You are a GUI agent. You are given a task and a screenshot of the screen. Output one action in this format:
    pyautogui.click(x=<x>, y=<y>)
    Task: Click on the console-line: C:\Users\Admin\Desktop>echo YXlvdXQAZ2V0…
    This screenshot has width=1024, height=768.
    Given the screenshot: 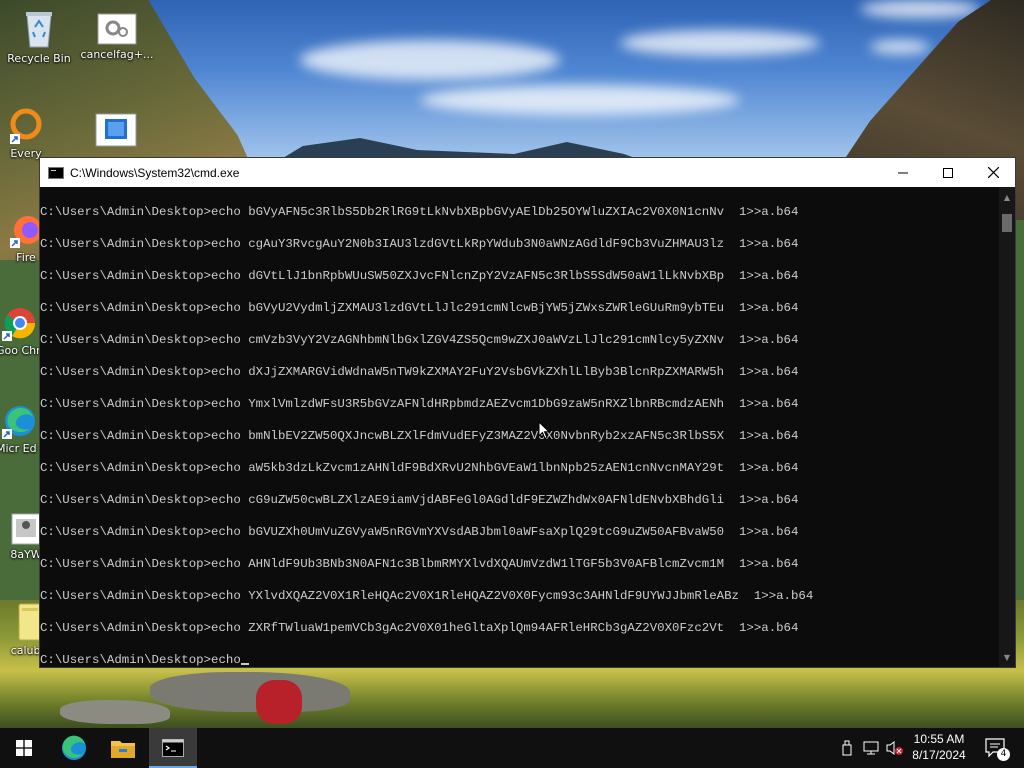 What is the action you would take?
    pyautogui.click(x=427, y=596)
    